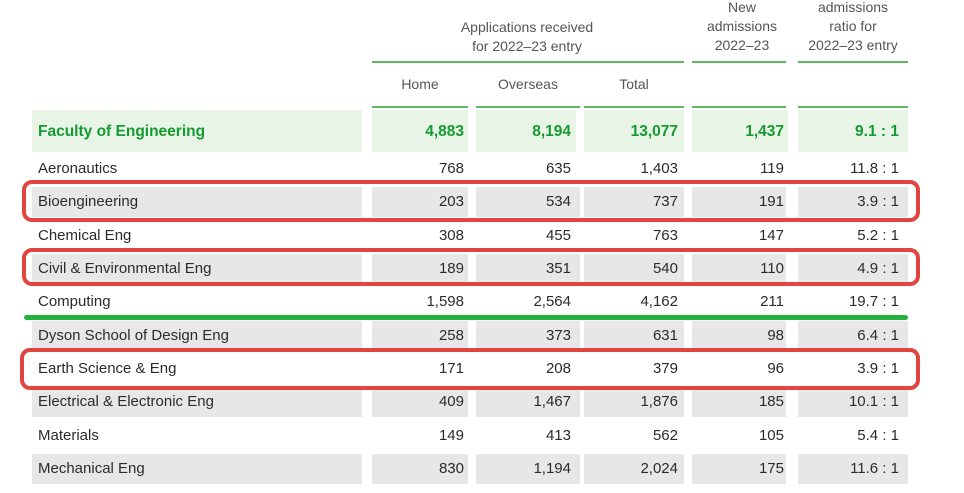 Image resolution: width=964 pixels, height=493 pixels. What do you see at coordinates (466, 317) in the screenshot?
I see `green-underline-computing` at bounding box center [466, 317].